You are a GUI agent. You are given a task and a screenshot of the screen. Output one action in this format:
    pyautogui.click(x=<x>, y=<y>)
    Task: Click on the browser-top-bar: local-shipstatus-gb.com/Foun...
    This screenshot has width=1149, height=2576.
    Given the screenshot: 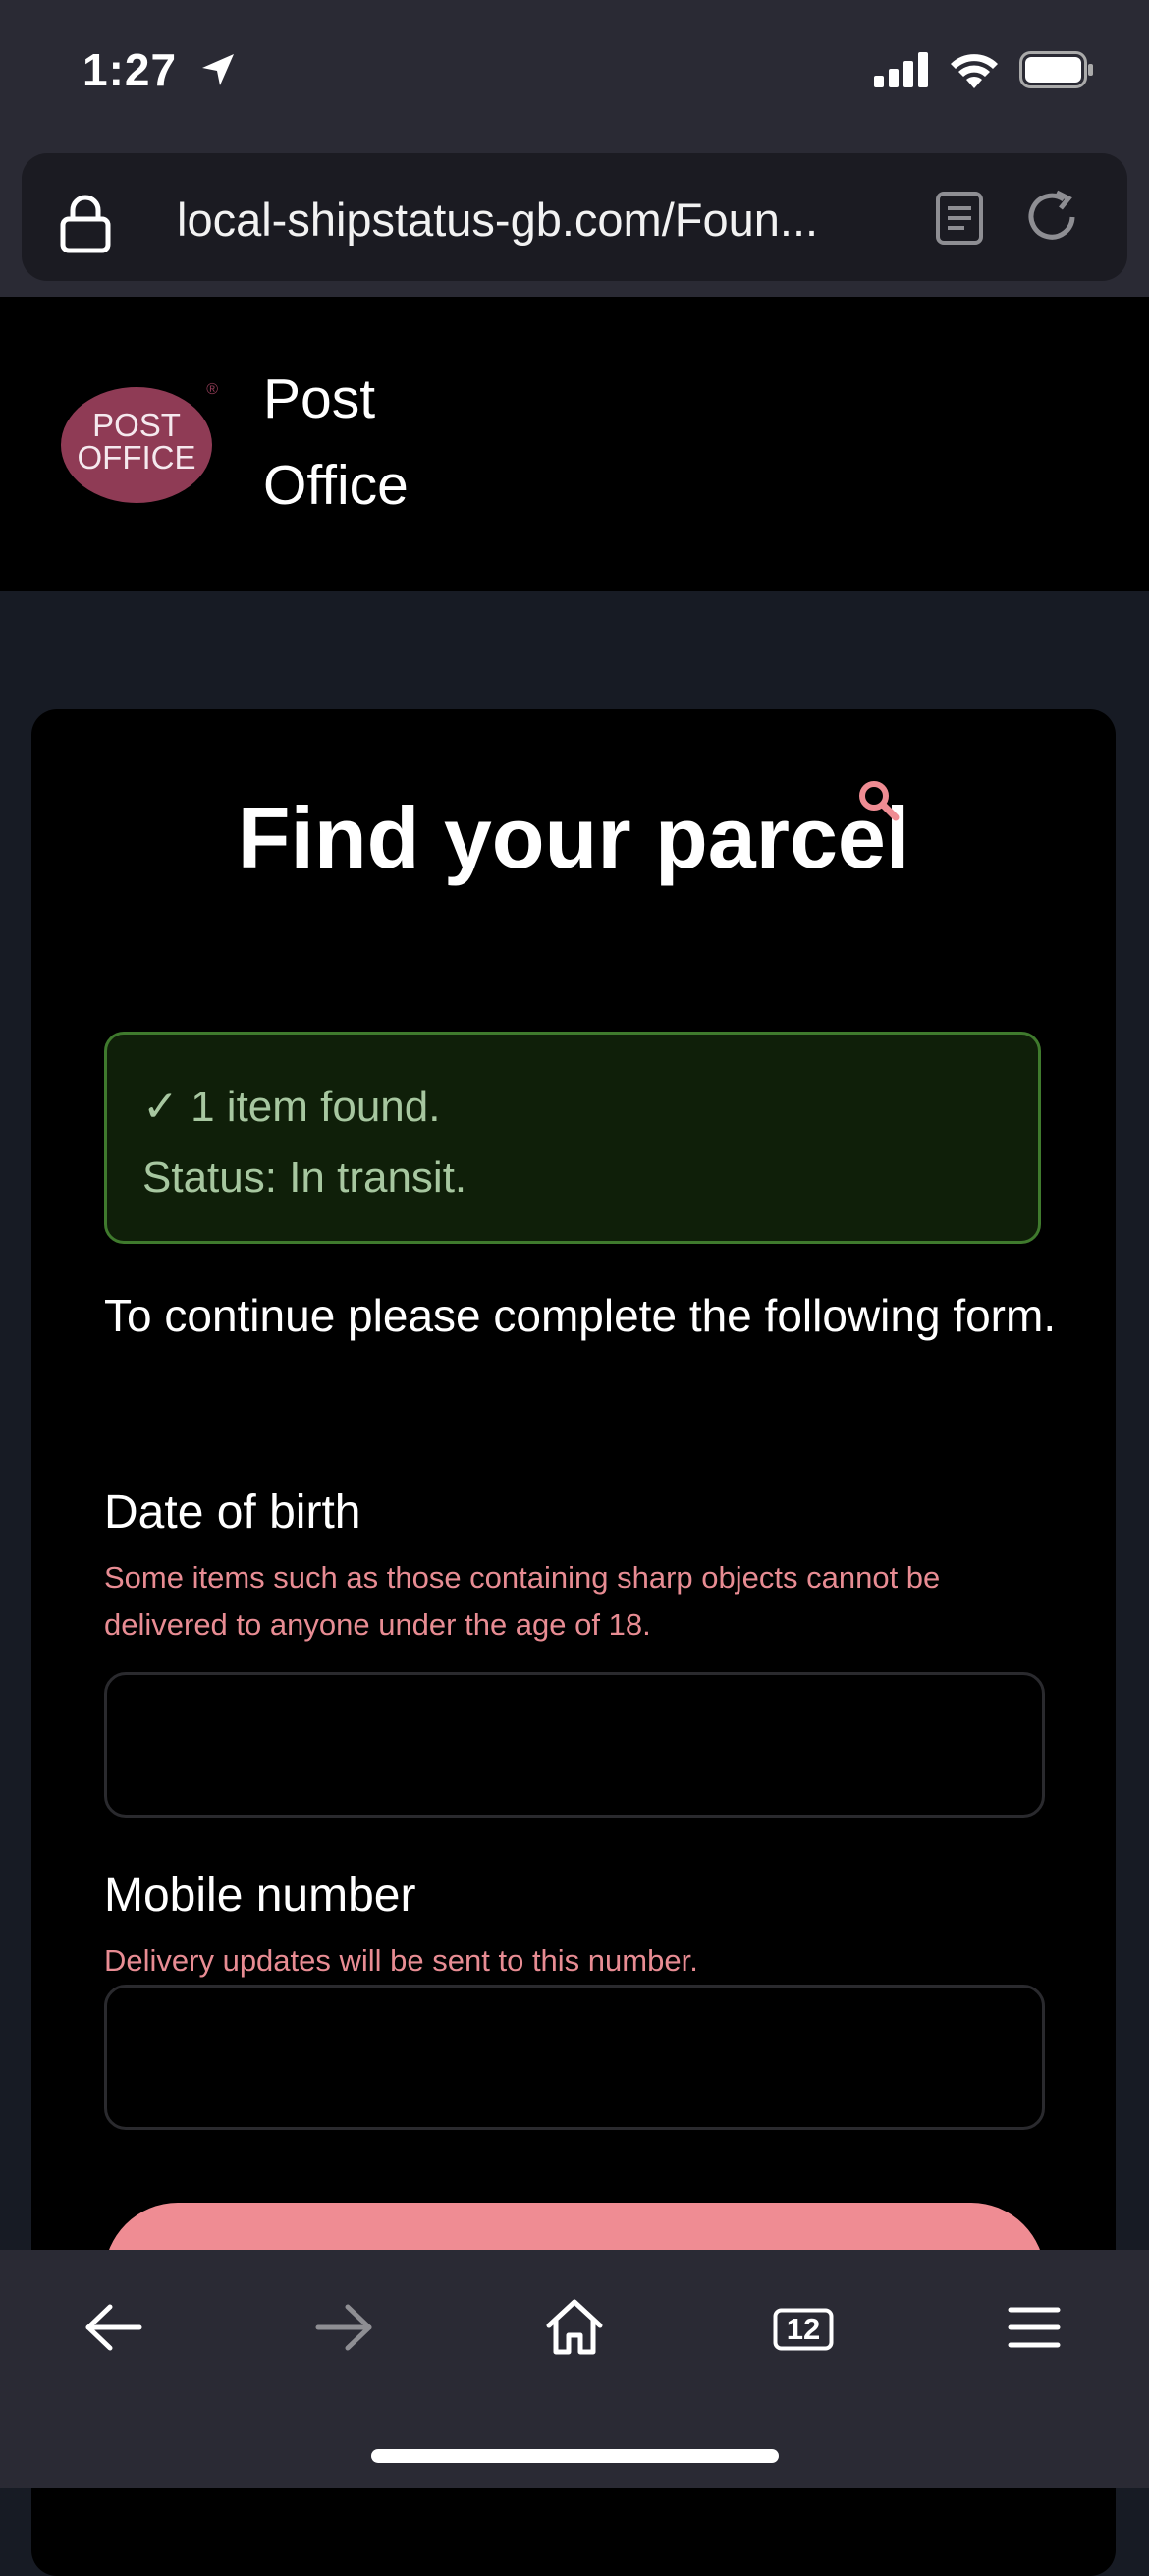 What is the action you would take?
    pyautogui.click(x=574, y=222)
    